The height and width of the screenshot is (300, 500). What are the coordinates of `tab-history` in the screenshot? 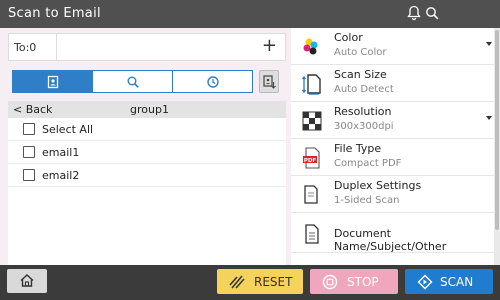 It's located at (212, 81).